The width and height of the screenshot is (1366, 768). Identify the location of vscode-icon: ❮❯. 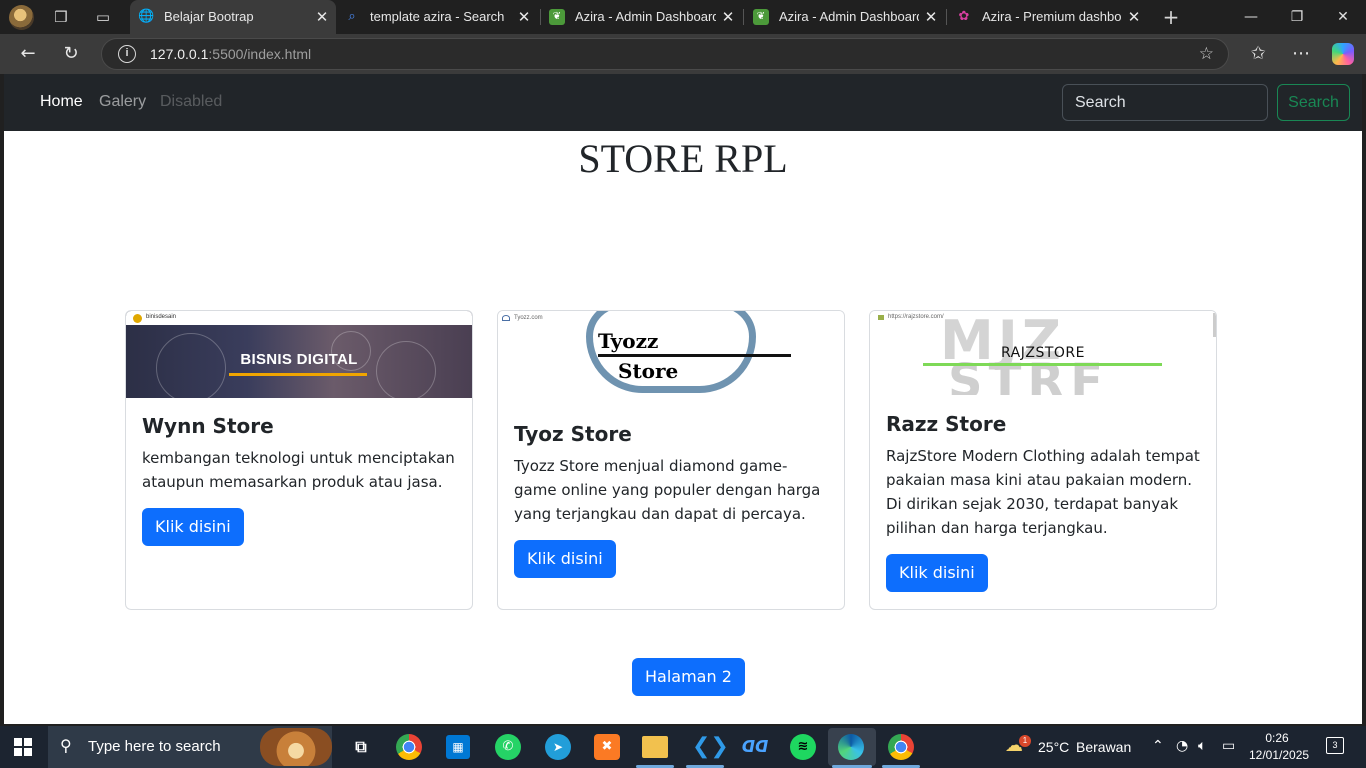
(710, 747).